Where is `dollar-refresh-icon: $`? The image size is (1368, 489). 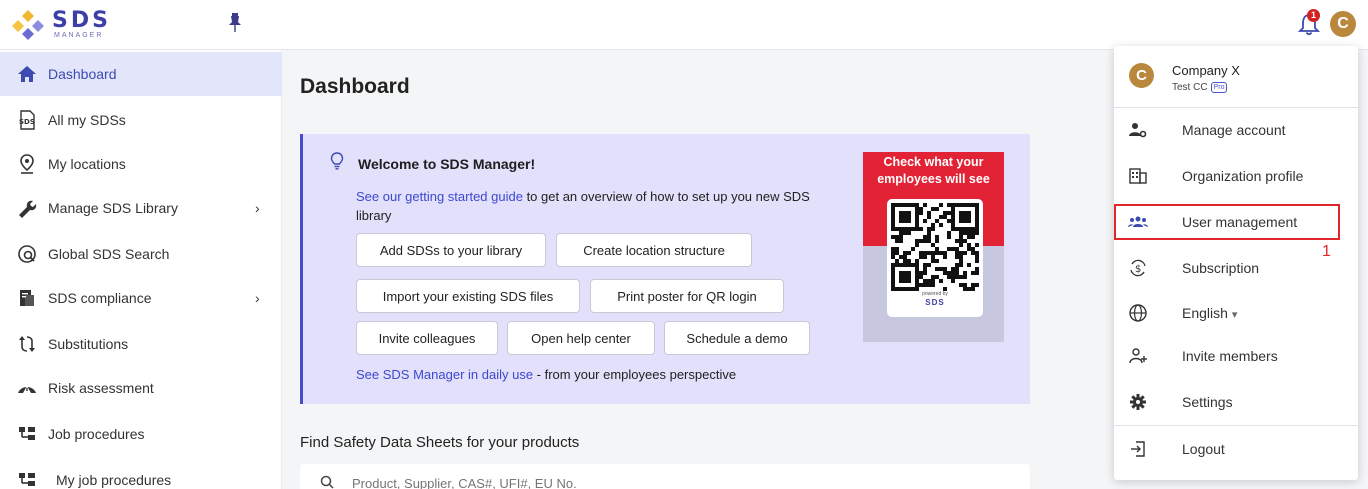 dollar-refresh-icon: $ is located at coordinates (1138, 268).